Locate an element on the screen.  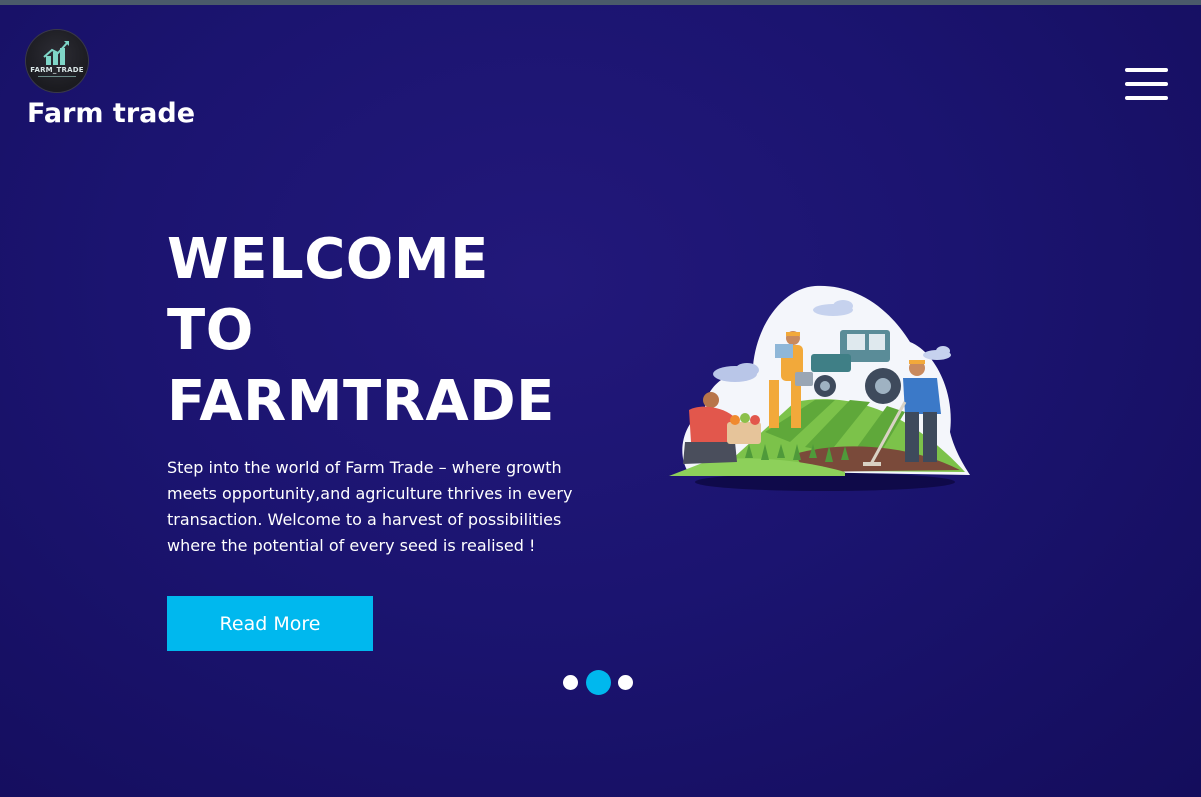
read-more-button: Read More is located at coordinates (270, 623).